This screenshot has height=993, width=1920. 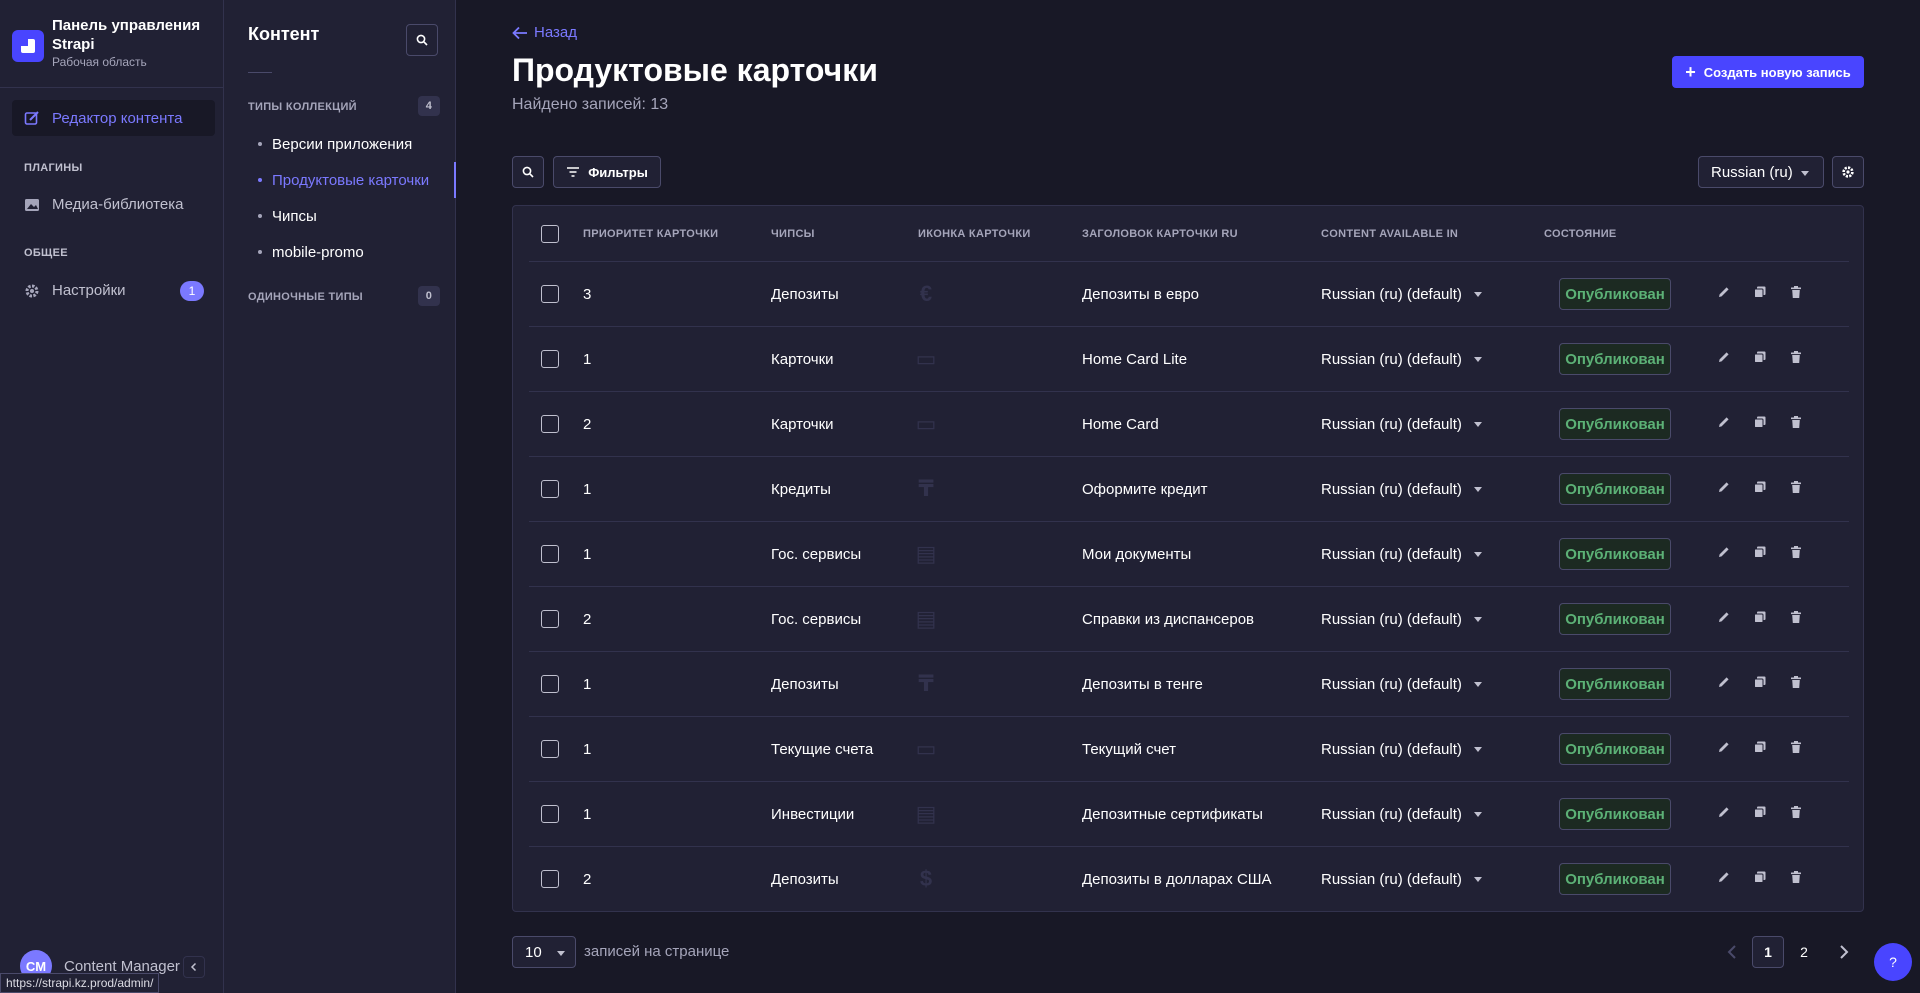 I want to click on help-button: ?, so click(x=1893, y=962).